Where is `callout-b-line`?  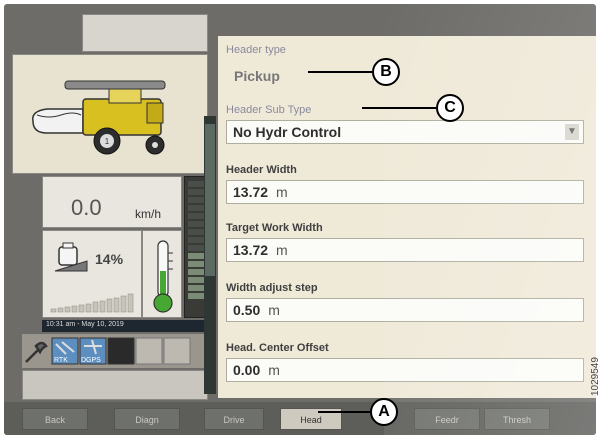 callout-b-line is located at coordinates (340, 72).